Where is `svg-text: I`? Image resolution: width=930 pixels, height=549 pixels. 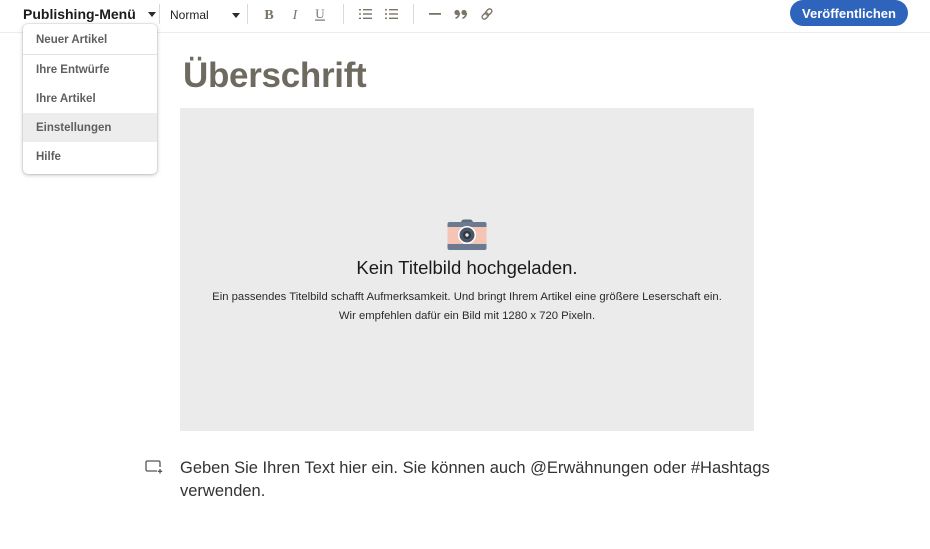
svg-text: I is located at coordinates (295, 14).